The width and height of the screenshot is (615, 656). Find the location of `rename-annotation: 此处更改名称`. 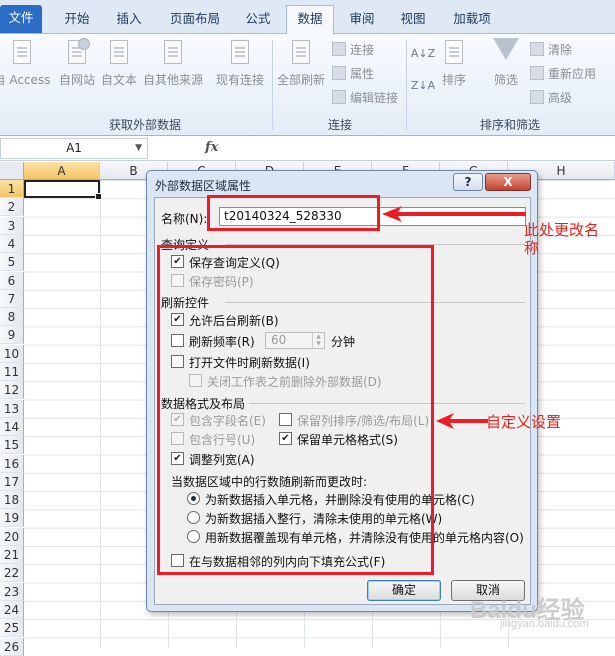

rename-annotation: 此处更改名称 is located at coordinates (562, 239).